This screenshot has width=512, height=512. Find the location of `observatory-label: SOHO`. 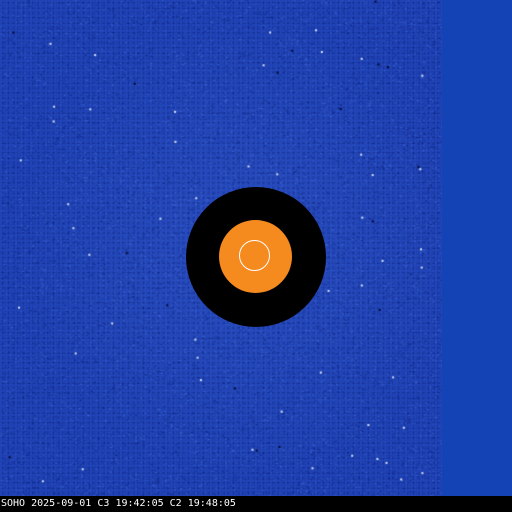

observatory-label: SOHO is located at coordinates (13, 503).